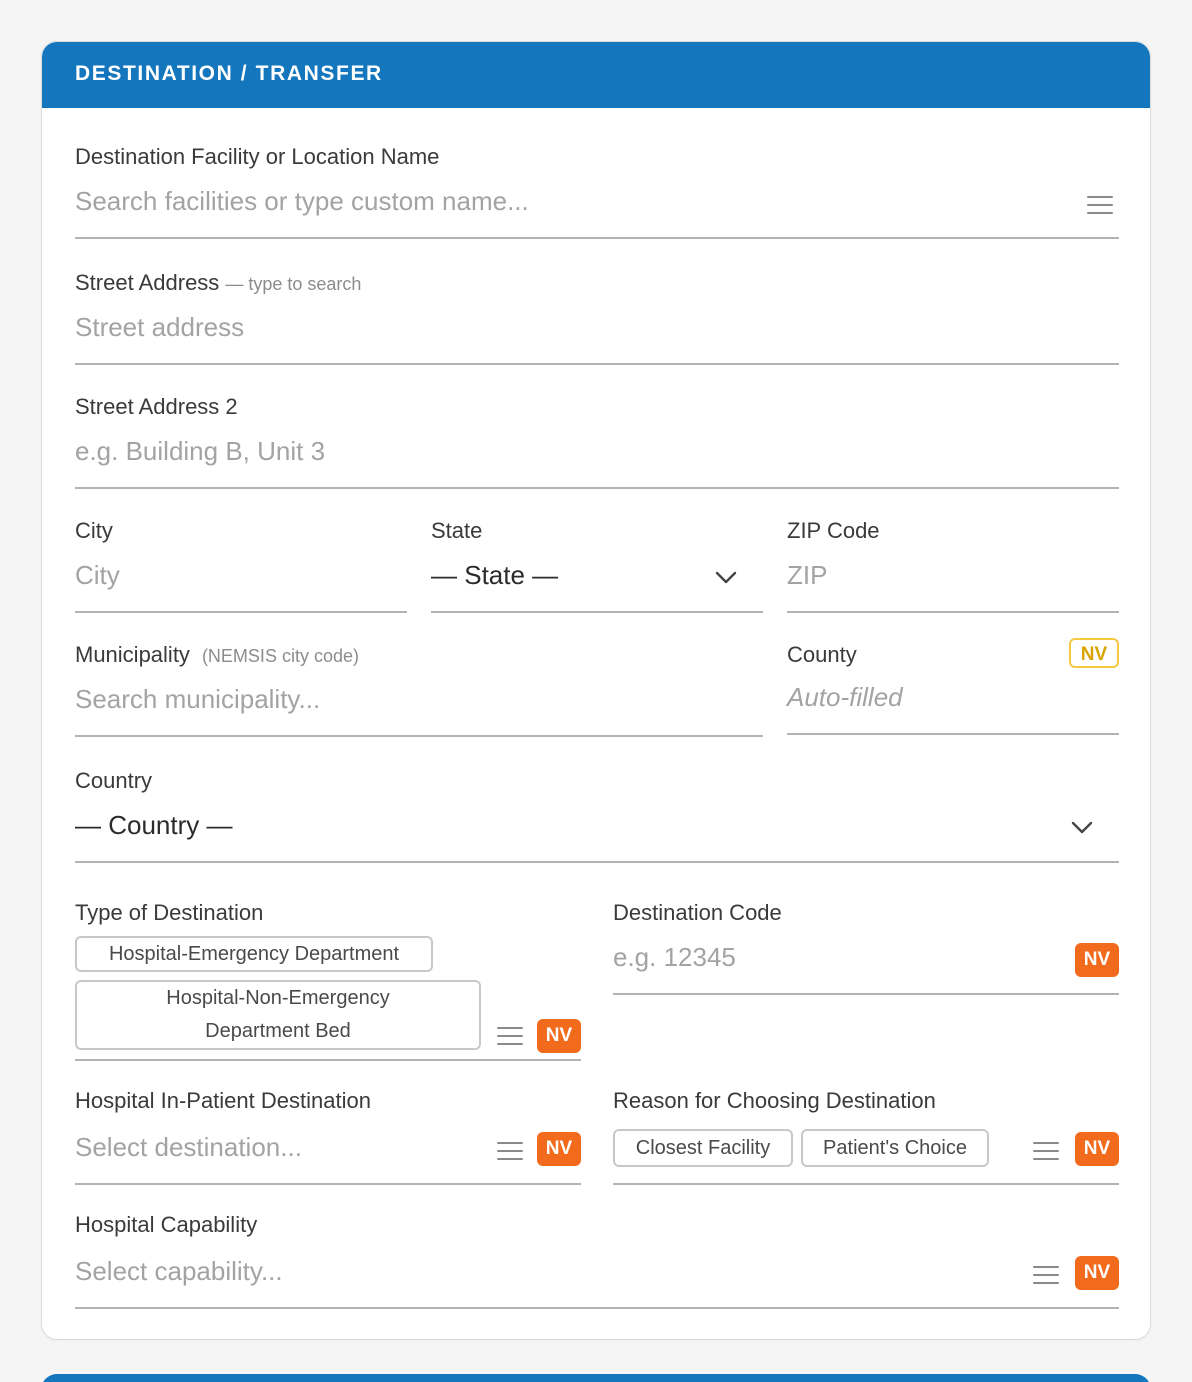 This screenshot has width=1192, height=1382. I want to click on section-header: DESTINATION / TRANSFER, so click(596, 75).